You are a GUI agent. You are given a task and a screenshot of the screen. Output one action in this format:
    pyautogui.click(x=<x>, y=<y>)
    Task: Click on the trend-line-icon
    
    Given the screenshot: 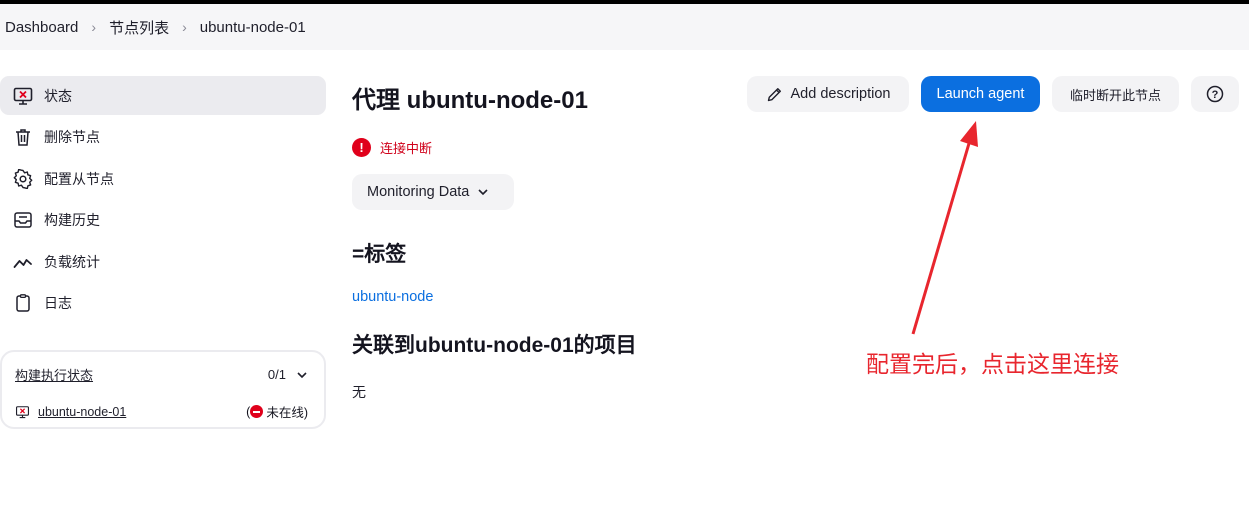 What is the action you would take?
    pyautogui.click(x=23, y=262)
    